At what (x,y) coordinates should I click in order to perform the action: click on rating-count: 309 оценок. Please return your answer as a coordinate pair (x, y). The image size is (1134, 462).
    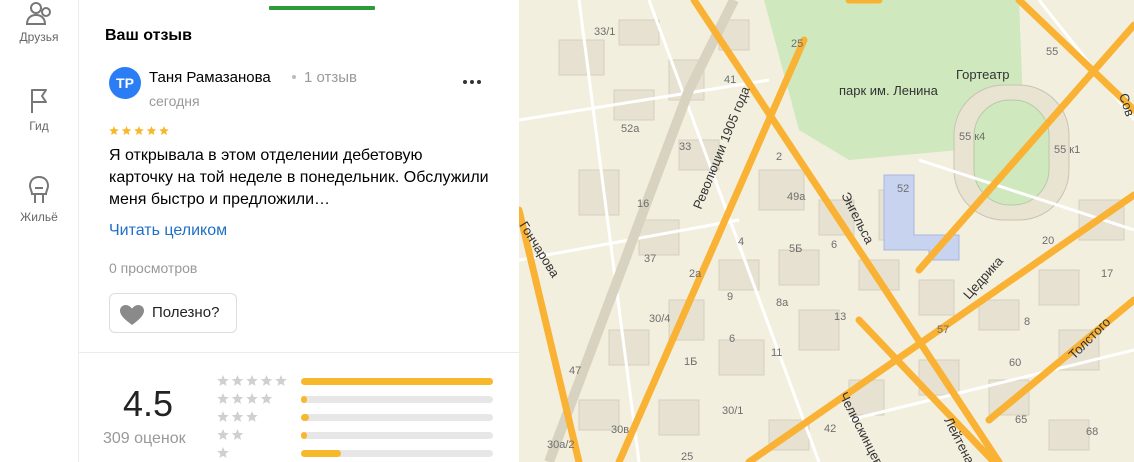
    Looking at the image, I should click on (144, 438).